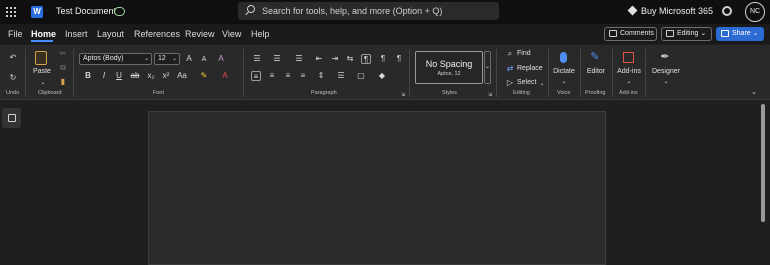 Image resolution: width=770 pixels, height=265 pixels. I want to click on editing-mode-button: Editing ⌄, so click(686, 34).